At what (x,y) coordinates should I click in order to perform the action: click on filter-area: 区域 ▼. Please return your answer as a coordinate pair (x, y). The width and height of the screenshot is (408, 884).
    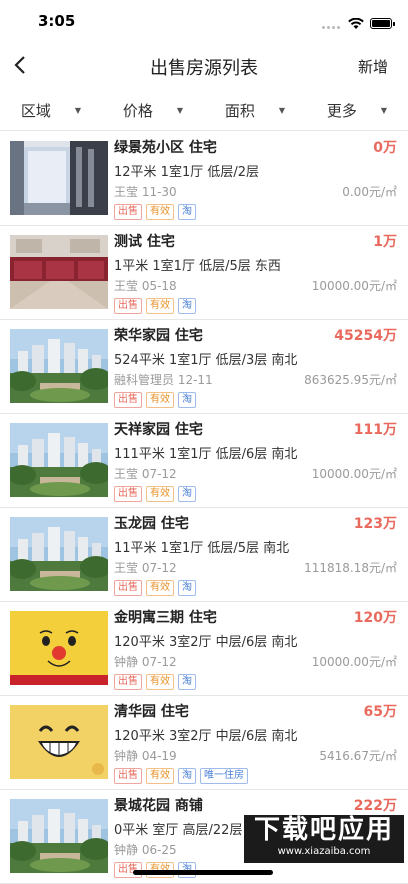
    Looking at the image, I should click on (51, 110).